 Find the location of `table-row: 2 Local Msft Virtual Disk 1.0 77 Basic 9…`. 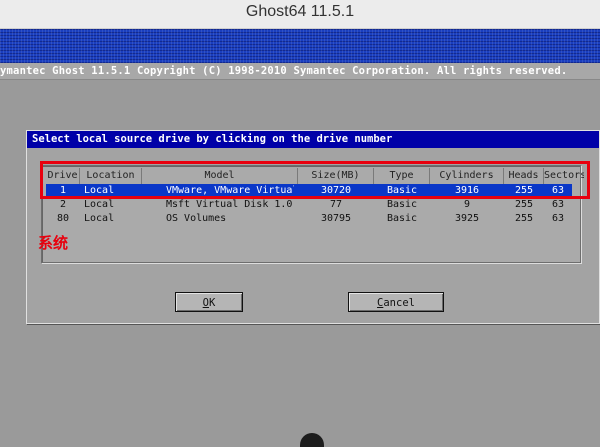

table-row: 2 Local Msft Virtual Disk 1.0 77 Basic 9… is located at coordinates (309, 205).